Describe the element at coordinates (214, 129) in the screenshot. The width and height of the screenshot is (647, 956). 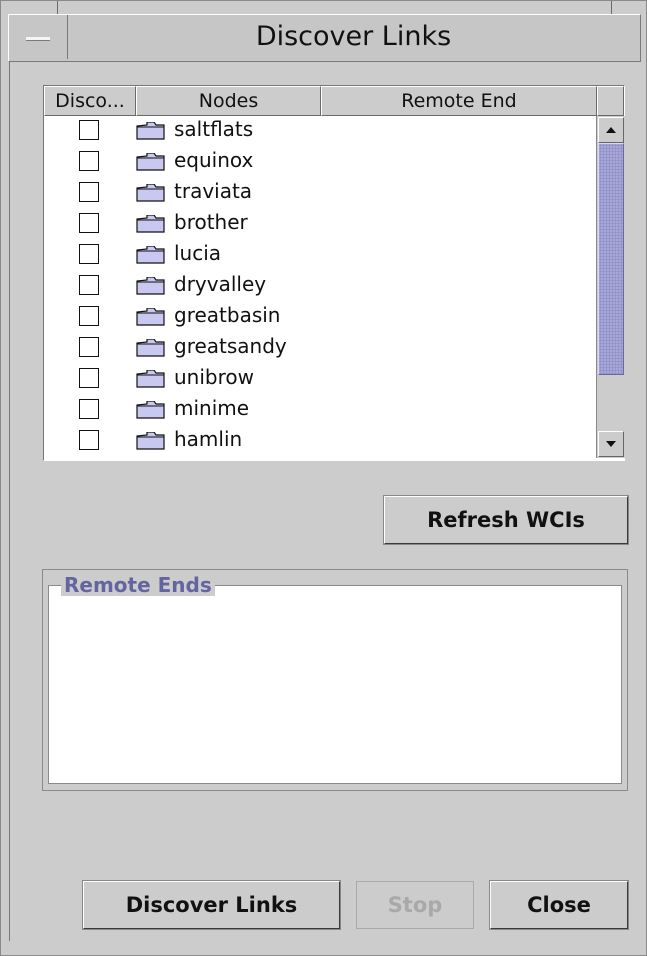
I see `node-name: saltflats` at that location.